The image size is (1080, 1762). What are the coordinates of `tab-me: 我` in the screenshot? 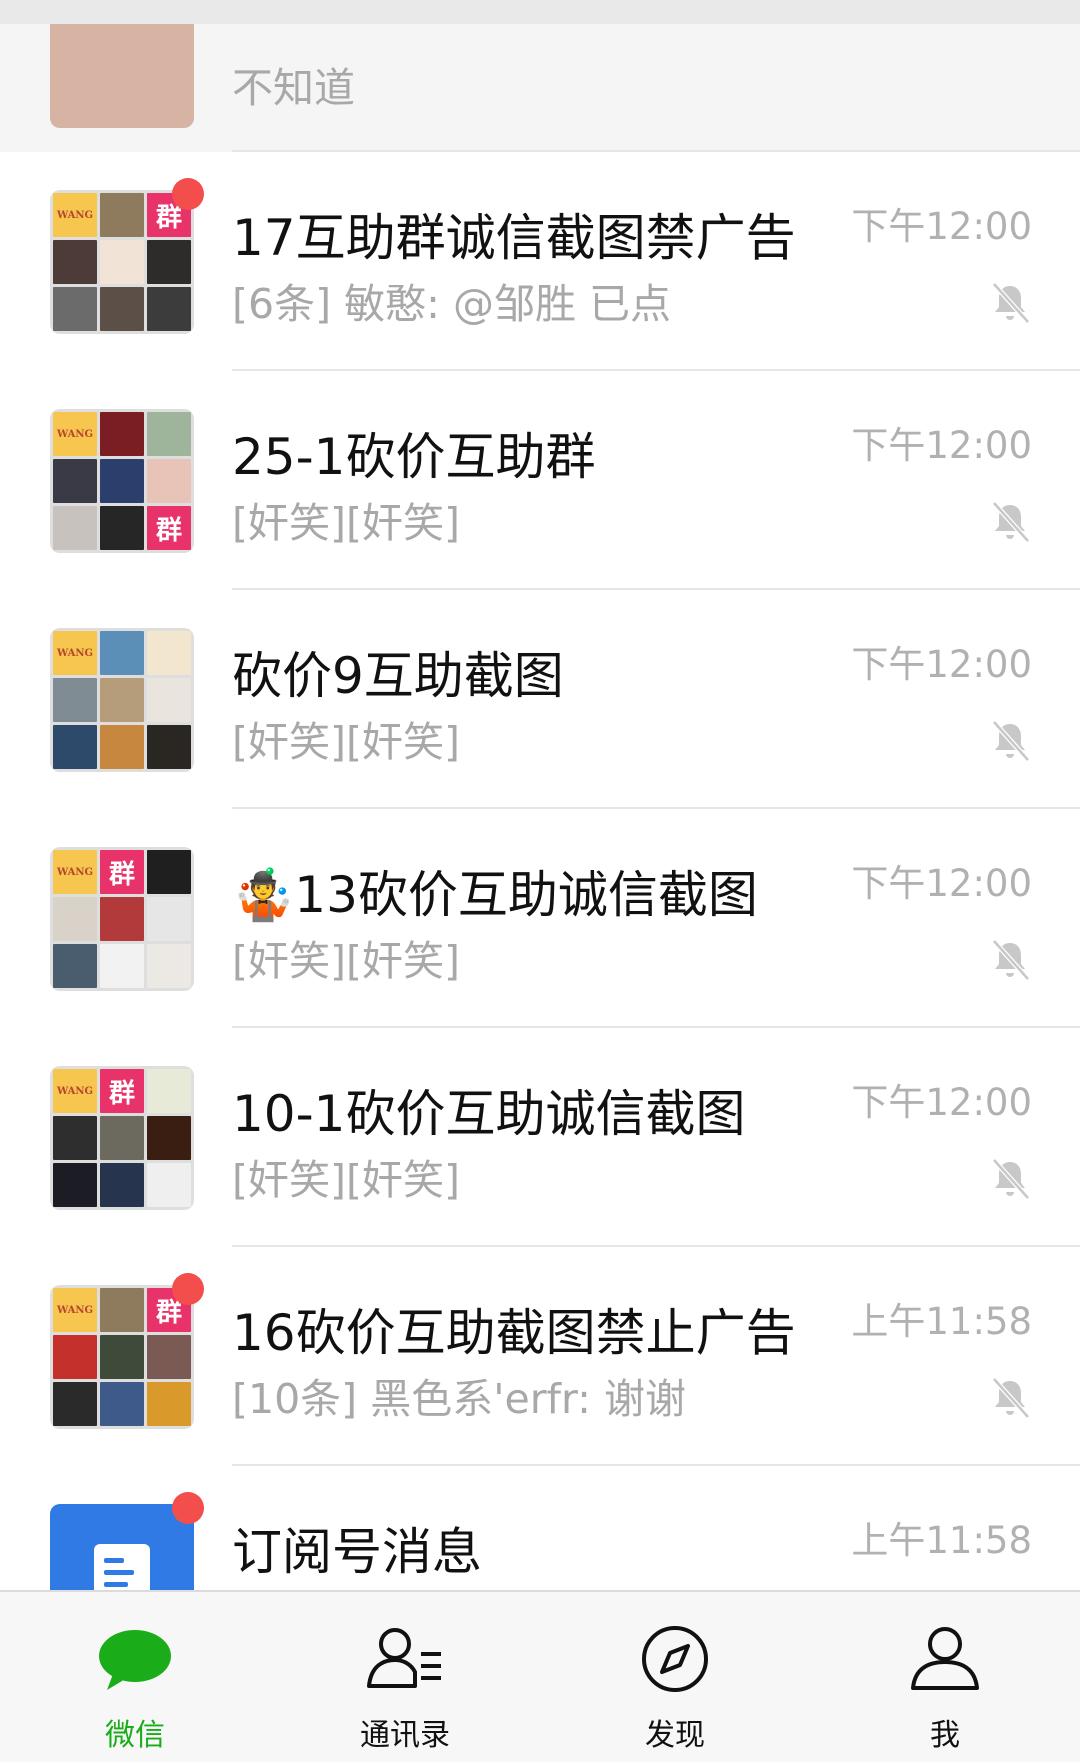 It's located at (945, 1677).